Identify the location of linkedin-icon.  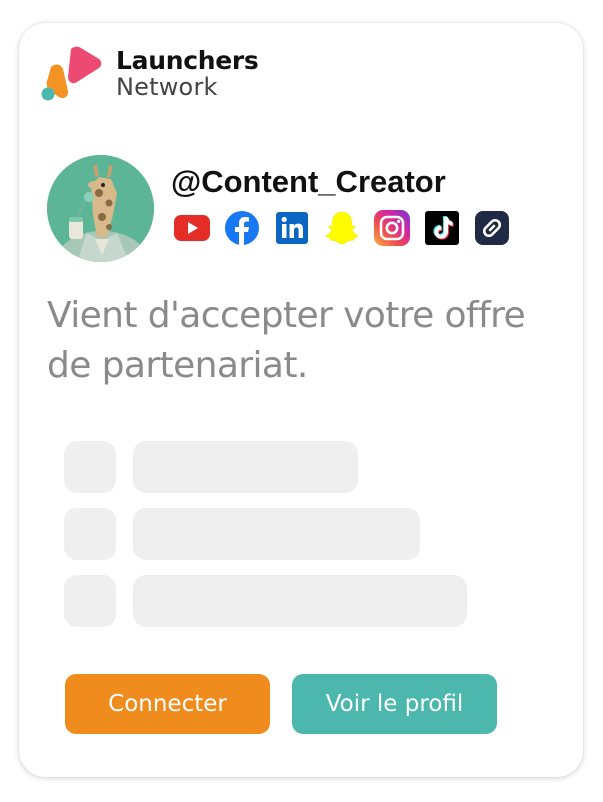
(292, 228).